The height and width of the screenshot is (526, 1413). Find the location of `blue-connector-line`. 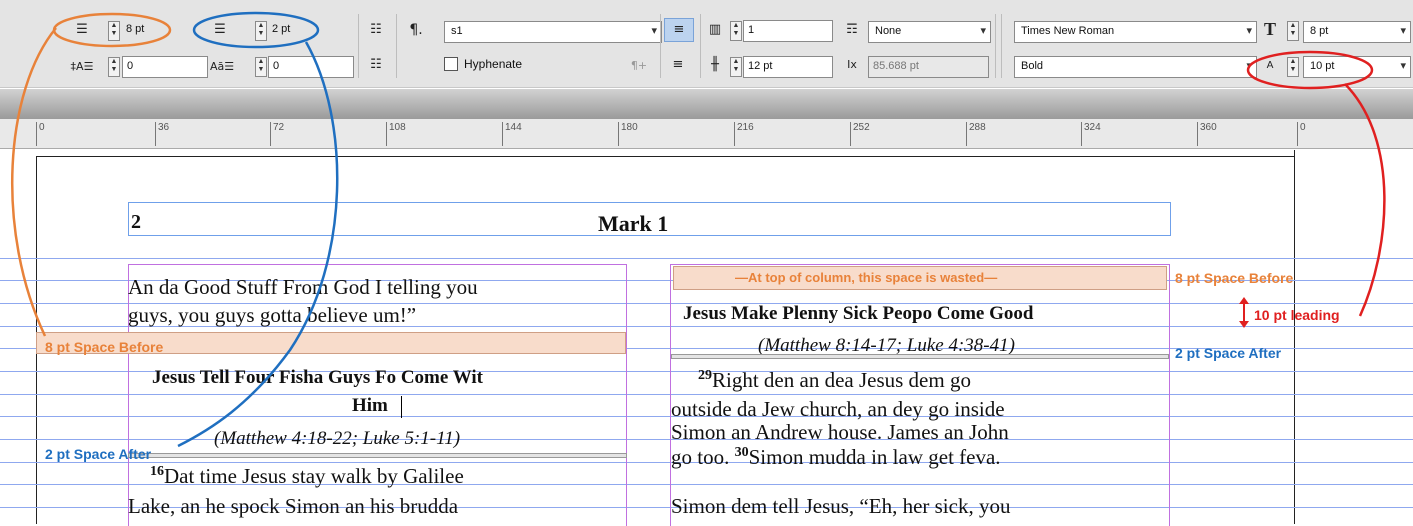

blue-connector-line is located at coordinates (258, 244).